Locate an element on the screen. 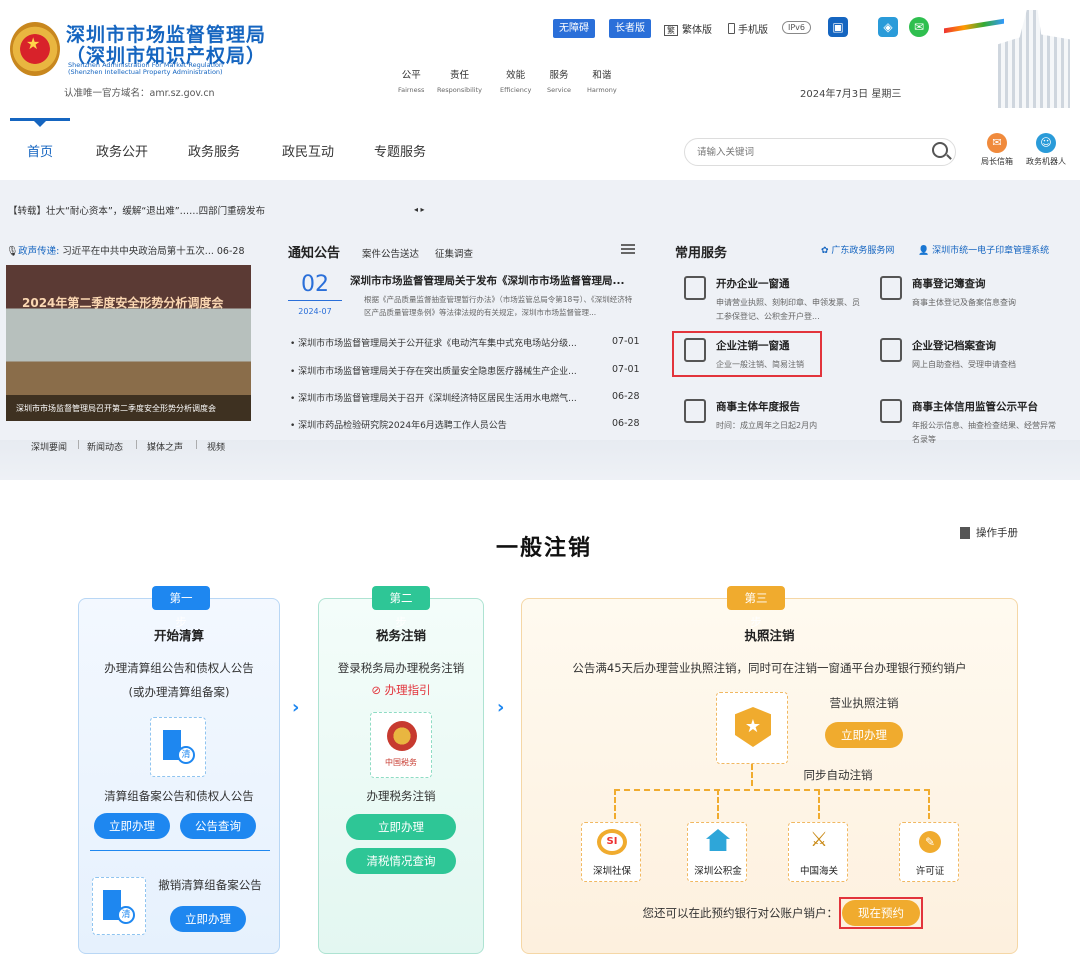 The image size is (1080, 965). service-registry-query: 商事登记簿查询 商事主体登记及备案信息查询 is located at coordinates (975, 301).